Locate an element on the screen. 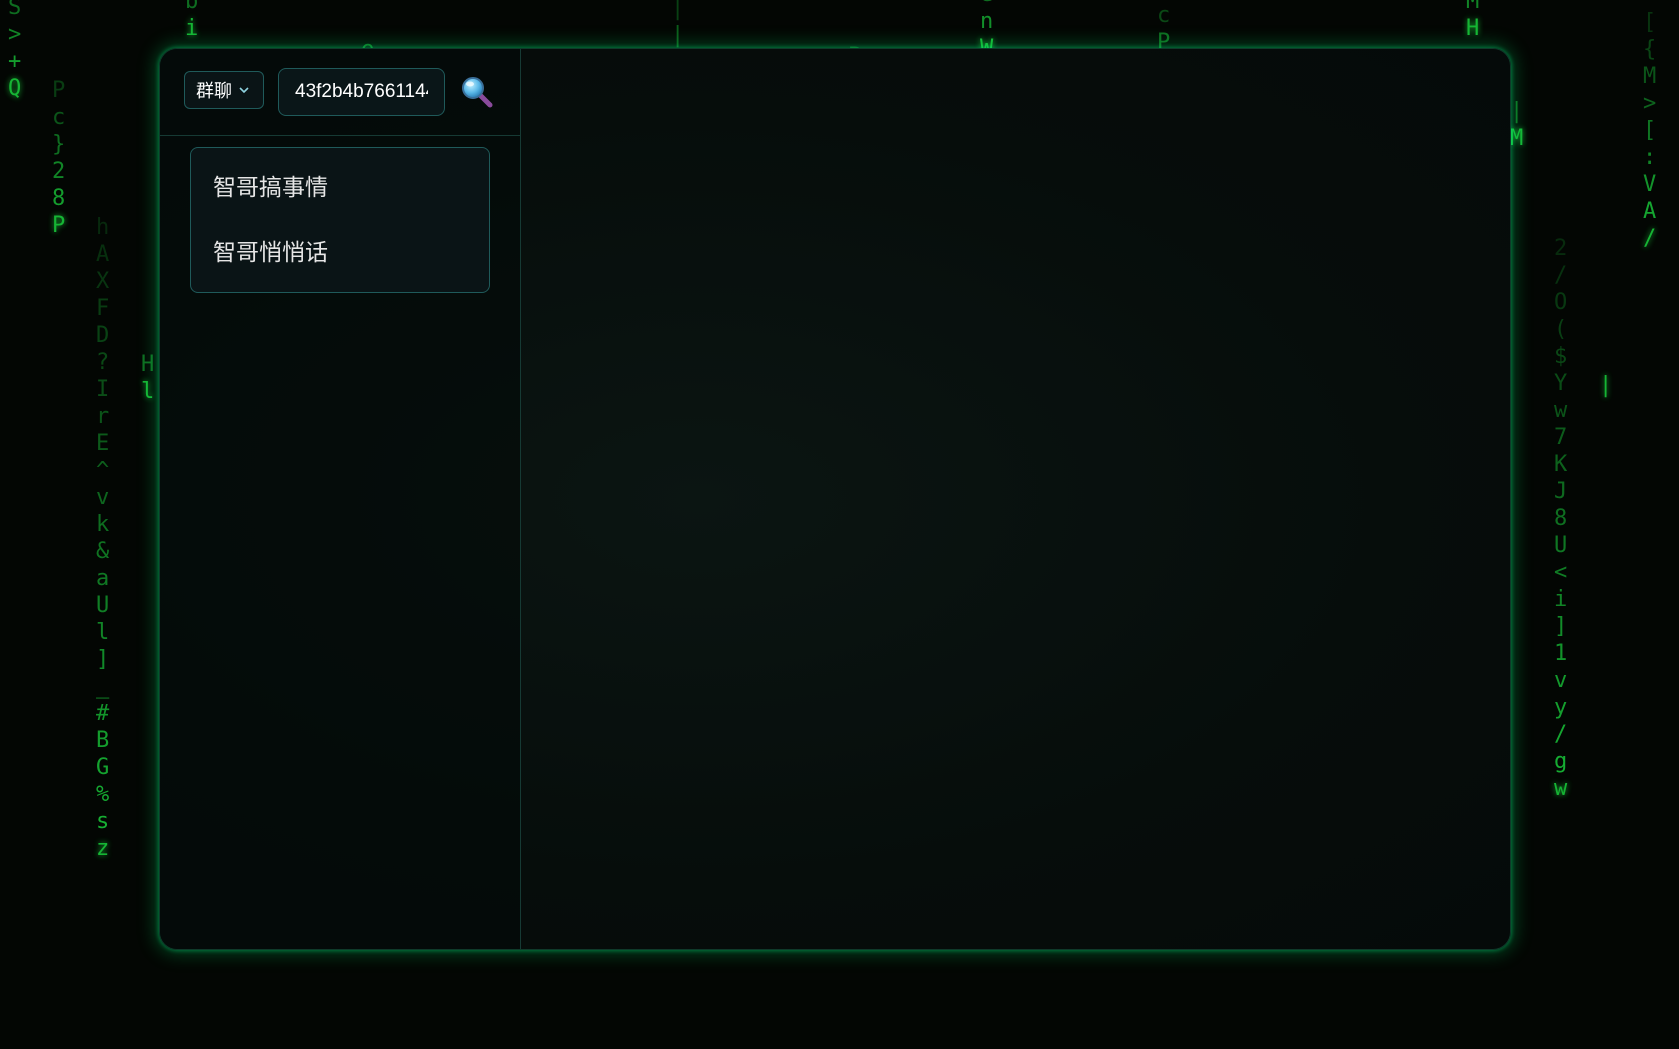  matrix-rain-column: Pc} 2 8 P is located at coordinates (59, 158).